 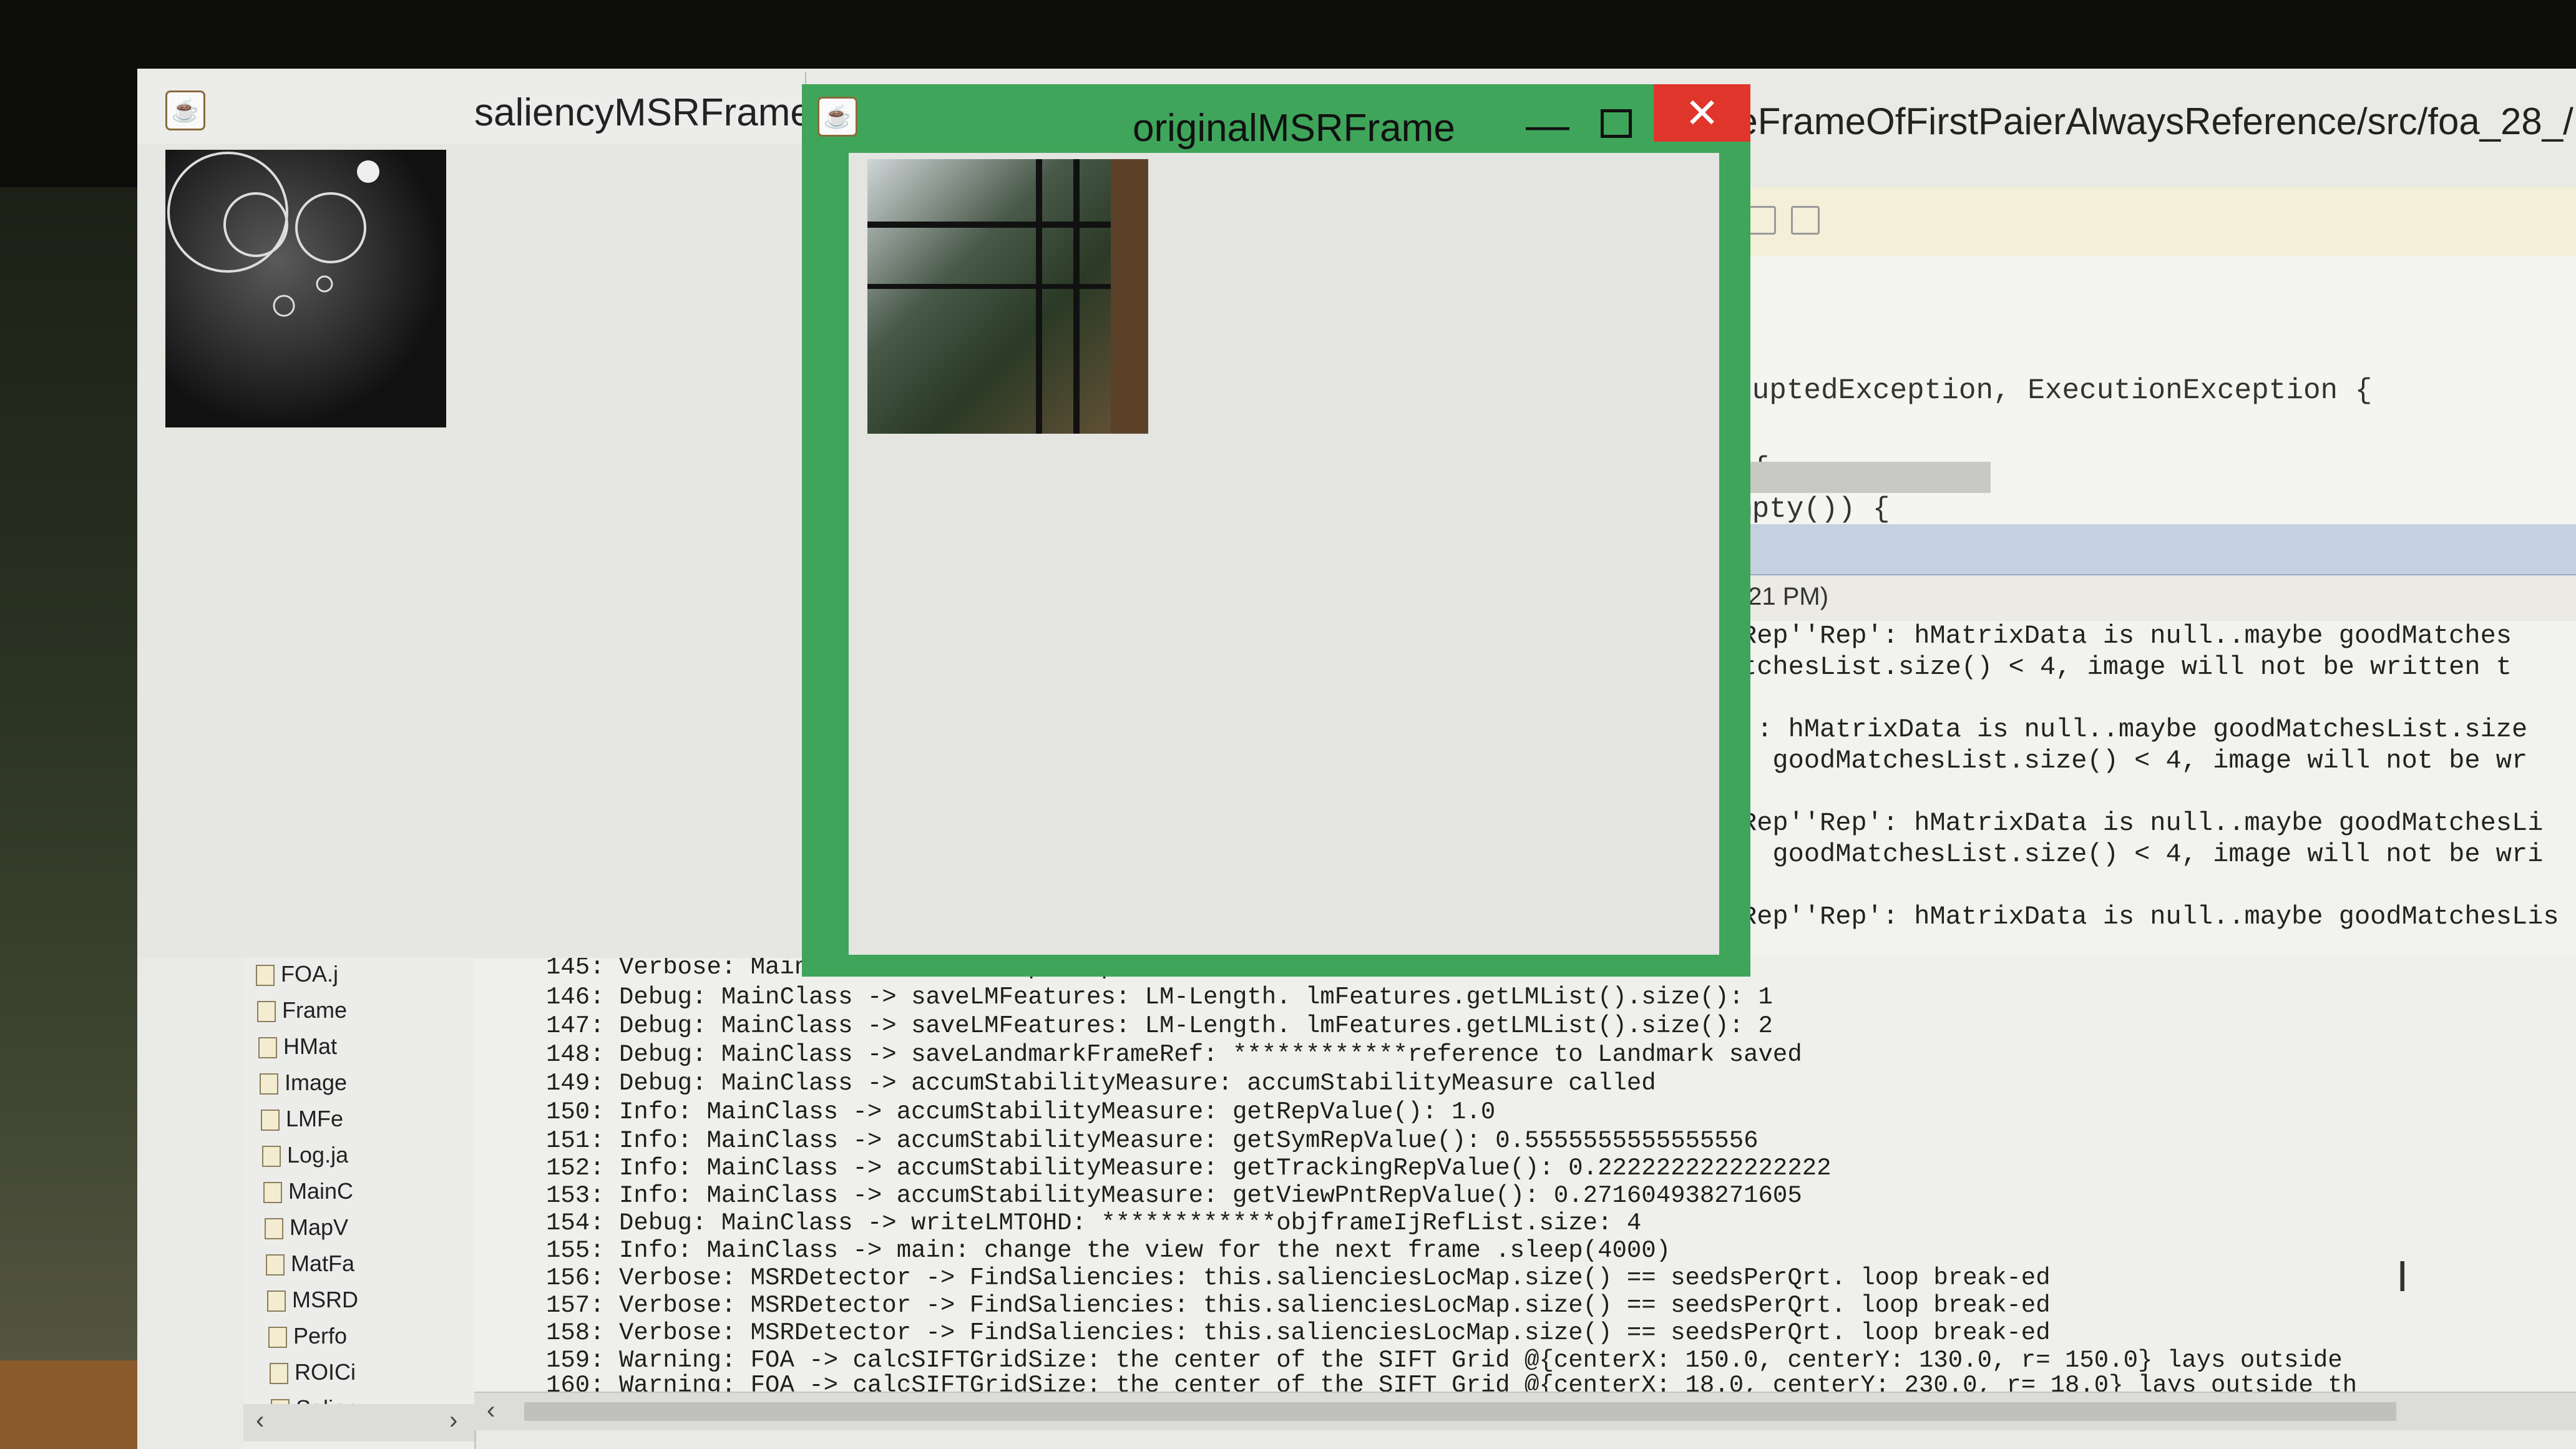 I want to click on saliency-titlebar: ☕ saliencyMSRFrame, so click(x=474, y=108).